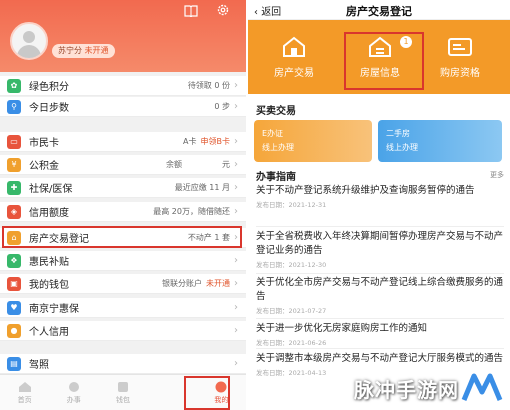 This screenshot has height=410, width=510. I want to click on watermark-logo-icon, so click(482, 387).